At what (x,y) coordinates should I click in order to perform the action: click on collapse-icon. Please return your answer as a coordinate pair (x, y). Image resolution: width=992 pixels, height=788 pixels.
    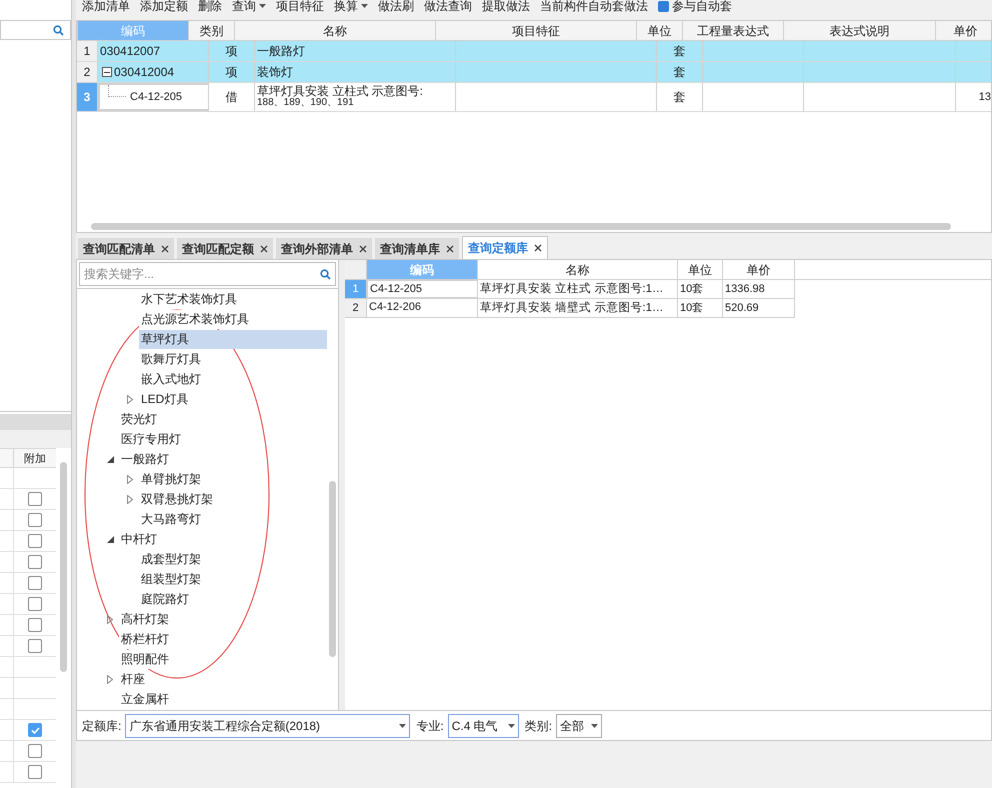
    Looking at the image, I should click on (107, 72).